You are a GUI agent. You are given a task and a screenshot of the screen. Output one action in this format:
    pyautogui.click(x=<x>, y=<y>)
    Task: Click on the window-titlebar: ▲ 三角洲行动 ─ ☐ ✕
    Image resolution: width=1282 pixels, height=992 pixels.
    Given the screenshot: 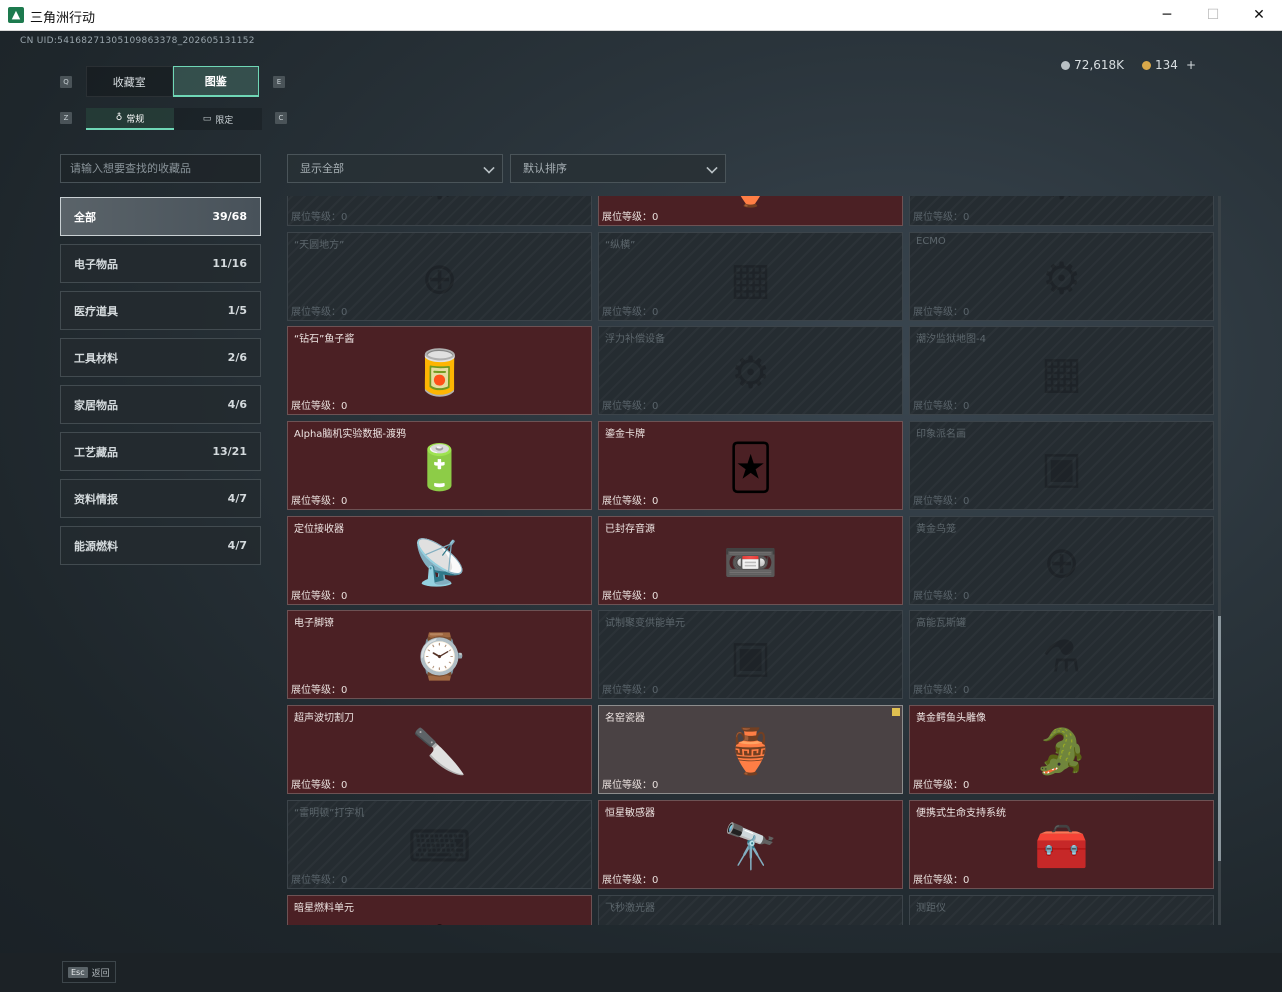 What is the action you would take?
    pyautogui.click(x=641, y=15)
    